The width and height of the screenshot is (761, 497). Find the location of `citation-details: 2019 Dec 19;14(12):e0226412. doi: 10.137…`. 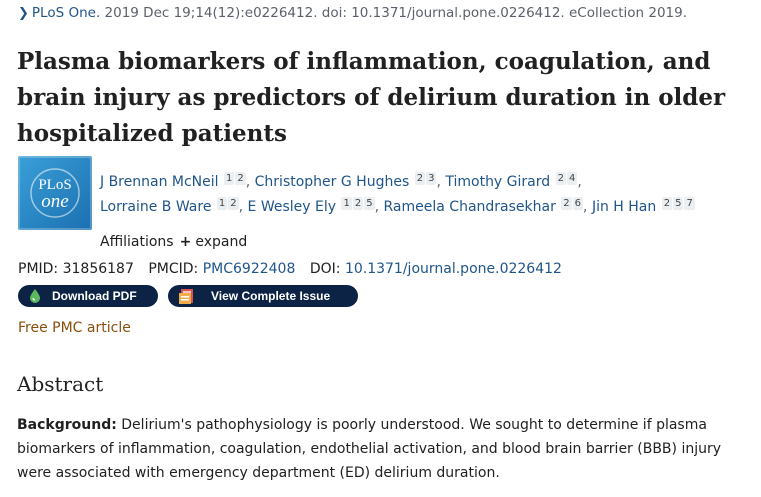

citation-details: 2019 Dec 19;14(12):e0226412. doi: 10.137… is located at coordinates (396, 13).